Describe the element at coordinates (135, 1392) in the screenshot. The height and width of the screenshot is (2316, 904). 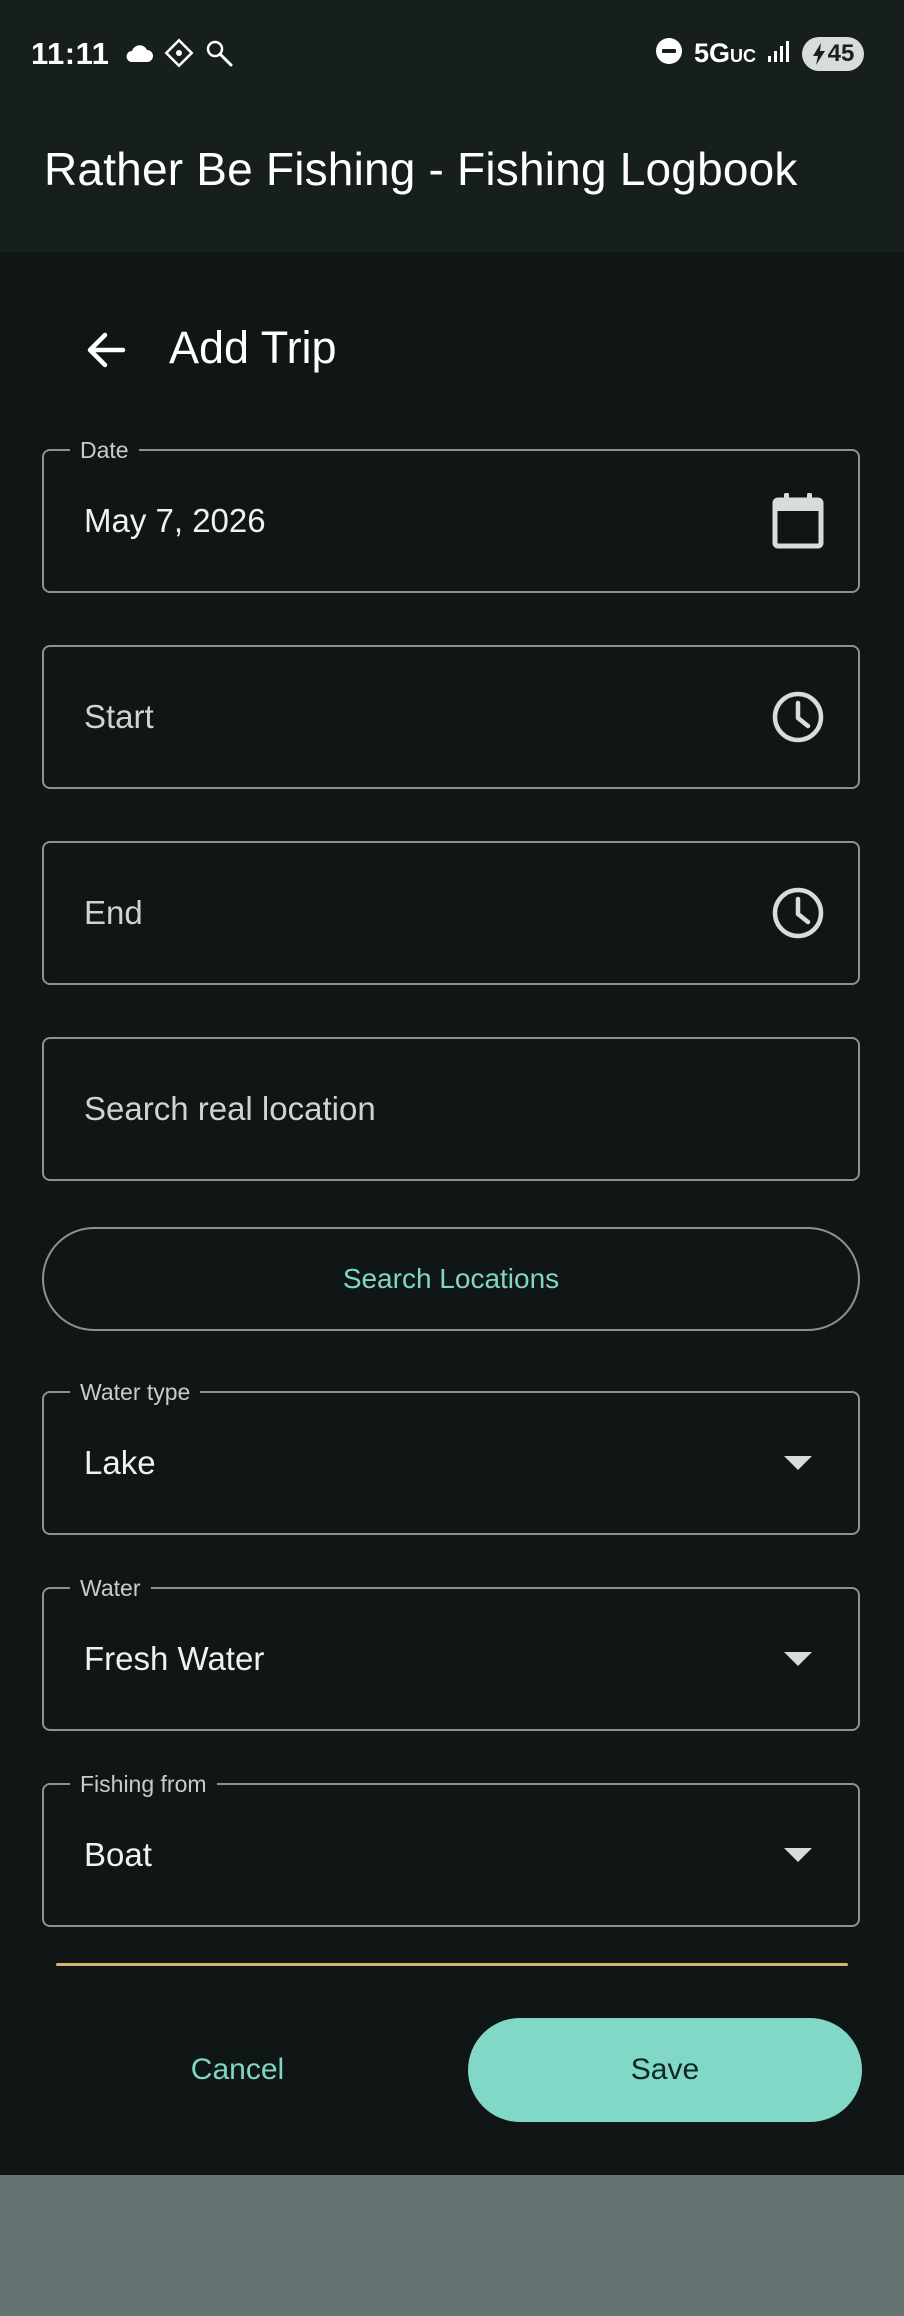
I see `water-type-label: Water type` at that location.